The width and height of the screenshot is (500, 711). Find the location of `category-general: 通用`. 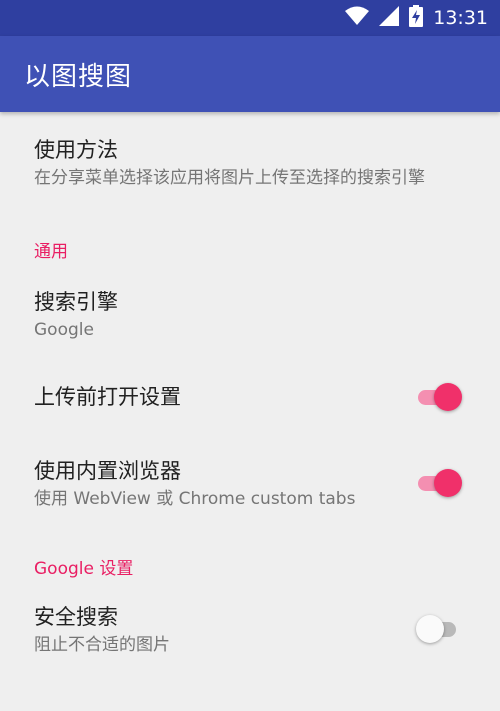

category-general: 通用 is located at coordinates (51, 252).